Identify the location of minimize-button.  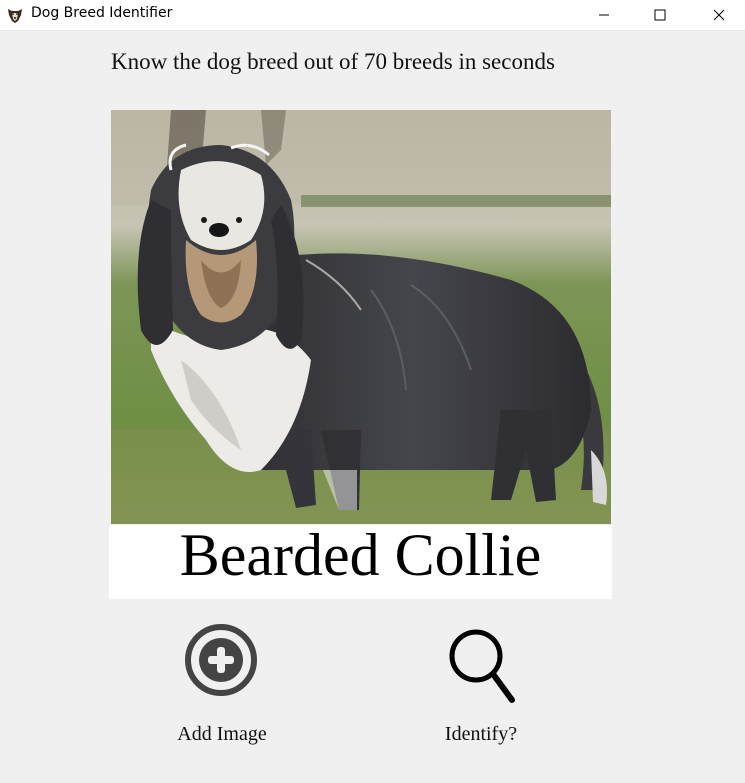
(604, 15).